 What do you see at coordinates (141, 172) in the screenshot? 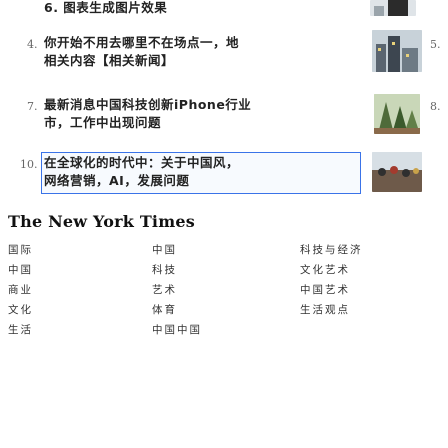
I see `news-headline: 在全球化的时代中：关于中国风， 网络营销，AI，发展问题` at bounding box center [141, 172].